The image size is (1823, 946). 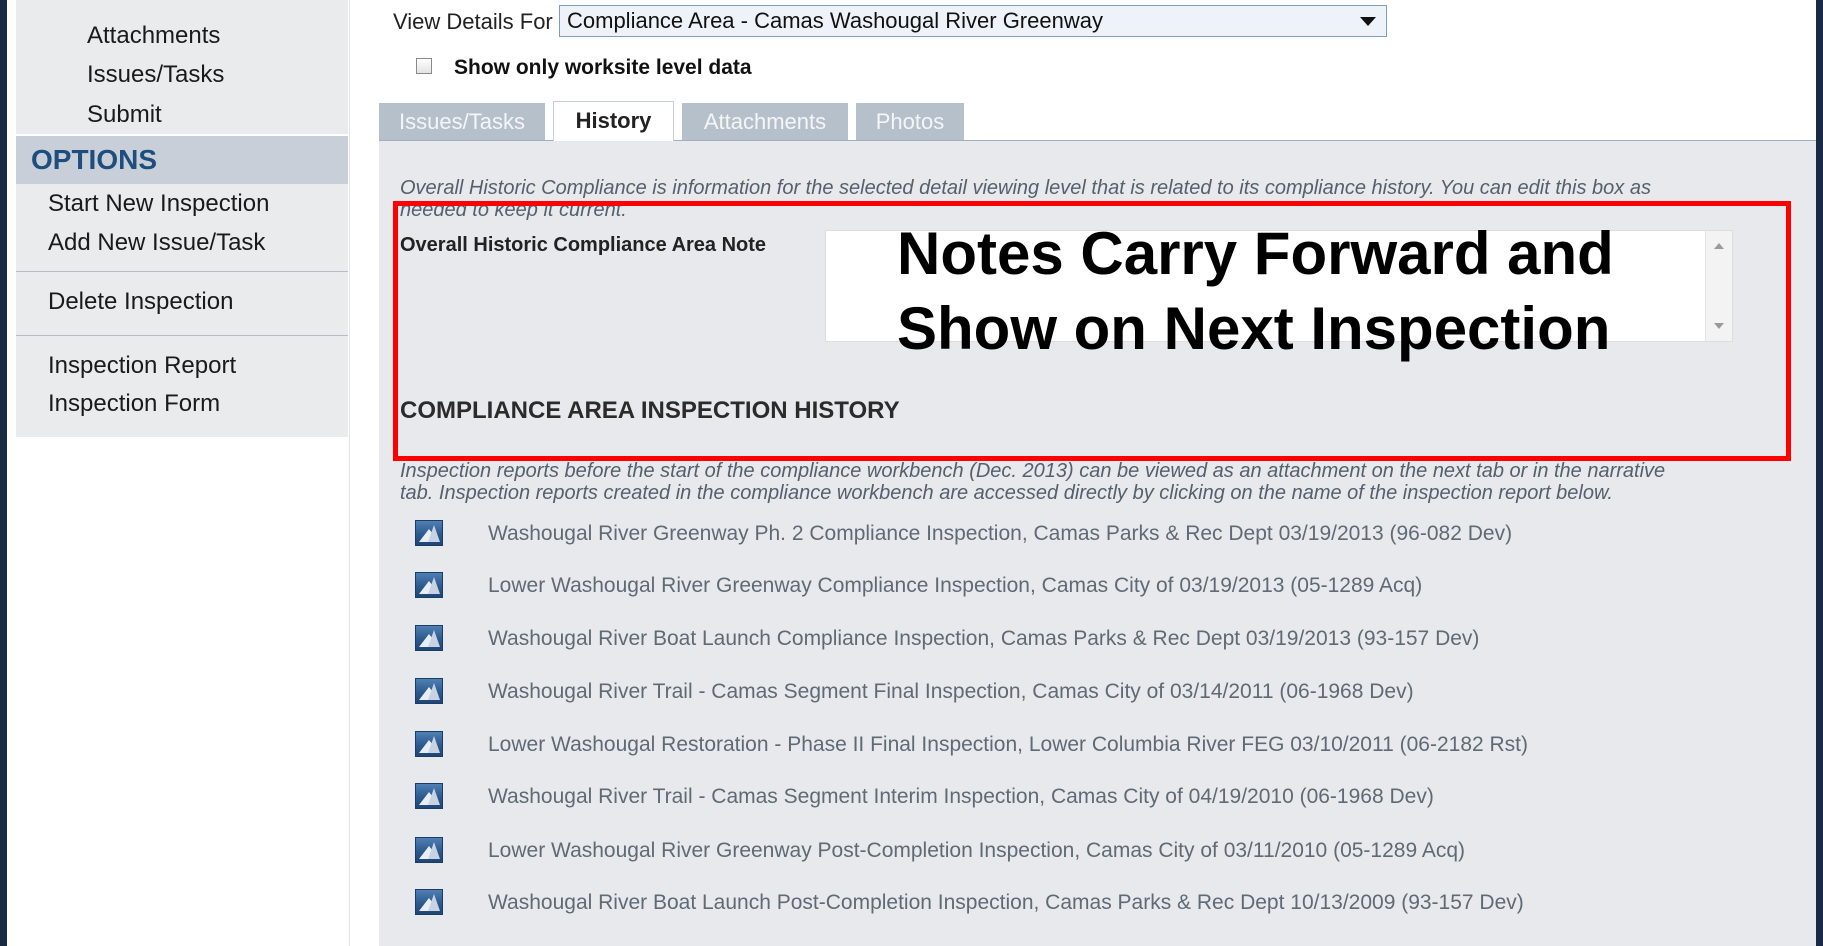 I want to click on inspection-report-link: Inspection Report, so click(x=142, y=366).